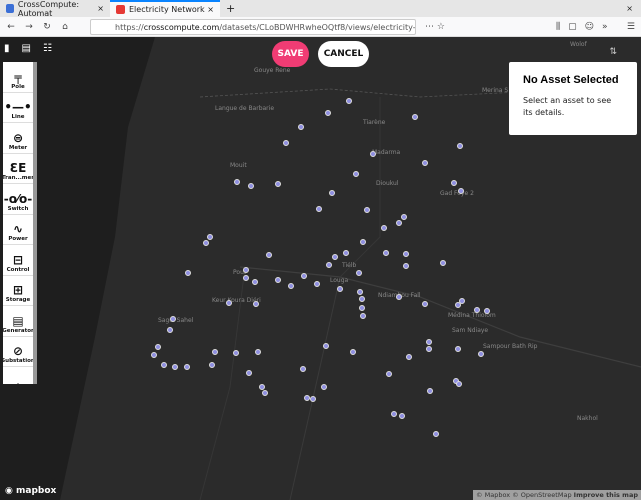 The image size is (641, 500). What do you see at coordinates (613, 52) in the screenshot?
I see `compass-icon: ⇅` at bounding box center [613, 52].